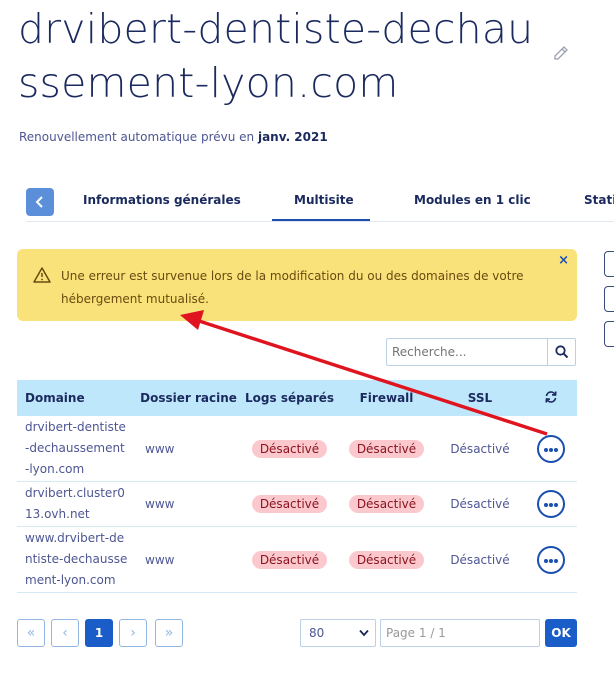  Describe the element at coordinates (276, 56) in the screenshot. I see `page-title: drvibert-dentiste-dechaussement-lyon.com` at that location.